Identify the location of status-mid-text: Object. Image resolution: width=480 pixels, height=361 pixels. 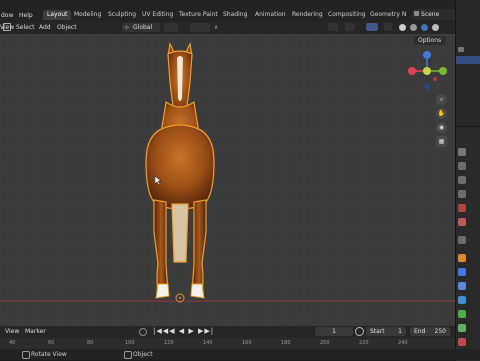
(143, 354).